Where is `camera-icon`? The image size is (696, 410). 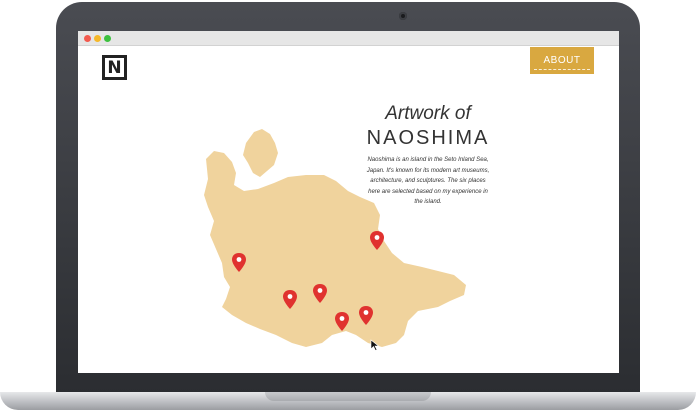
camera-icon is located at coordinates (403, 16).